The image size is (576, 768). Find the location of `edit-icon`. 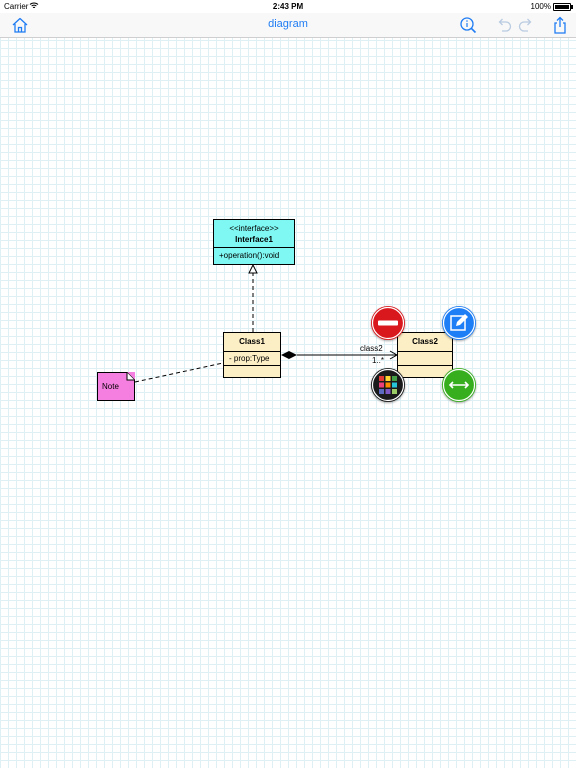

edit-icon is located at coordinates (459, 323).